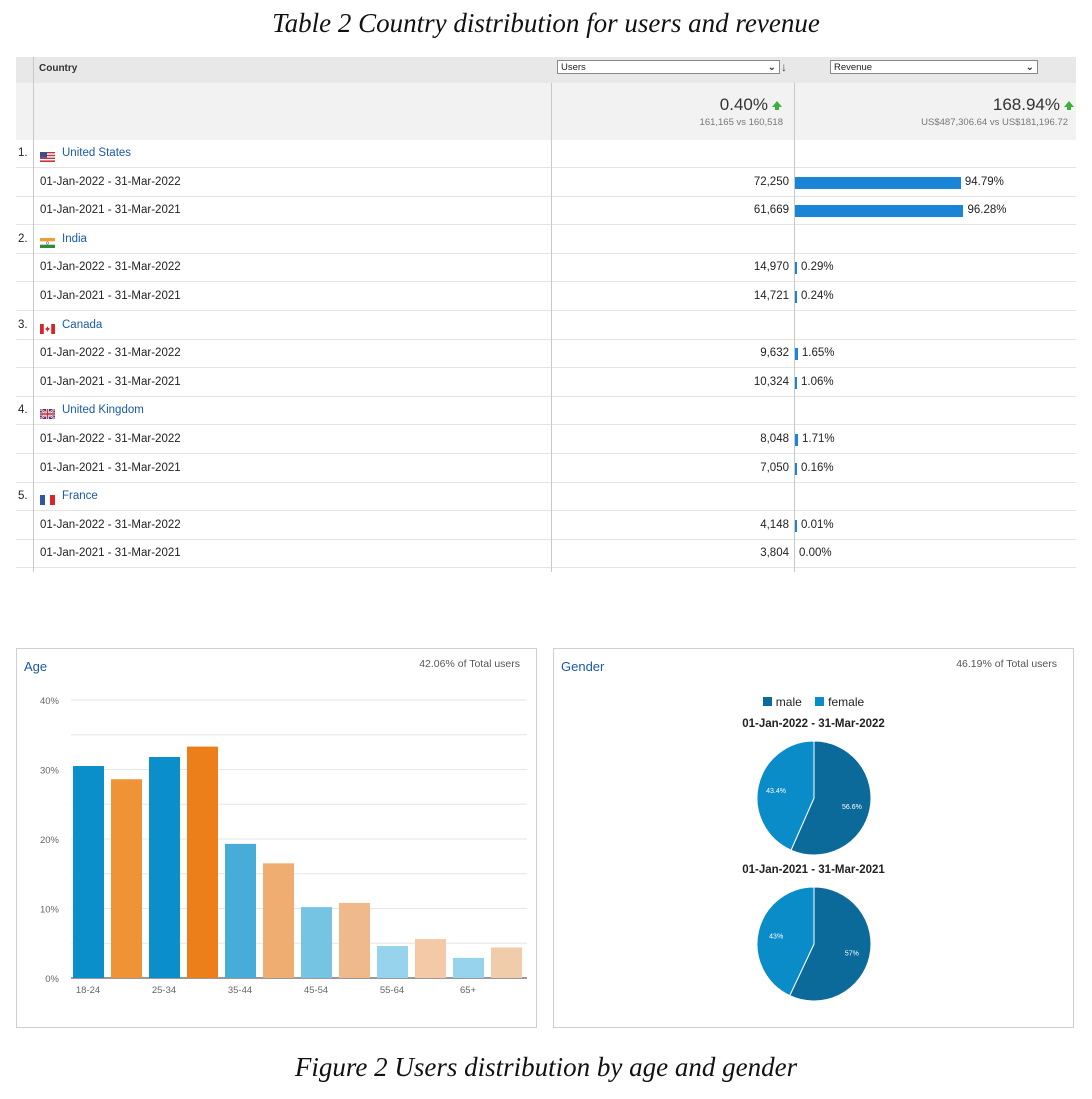 This screenshot has height=1099, width=1092. I want to click on us-flag-icon, so click(47, 155).